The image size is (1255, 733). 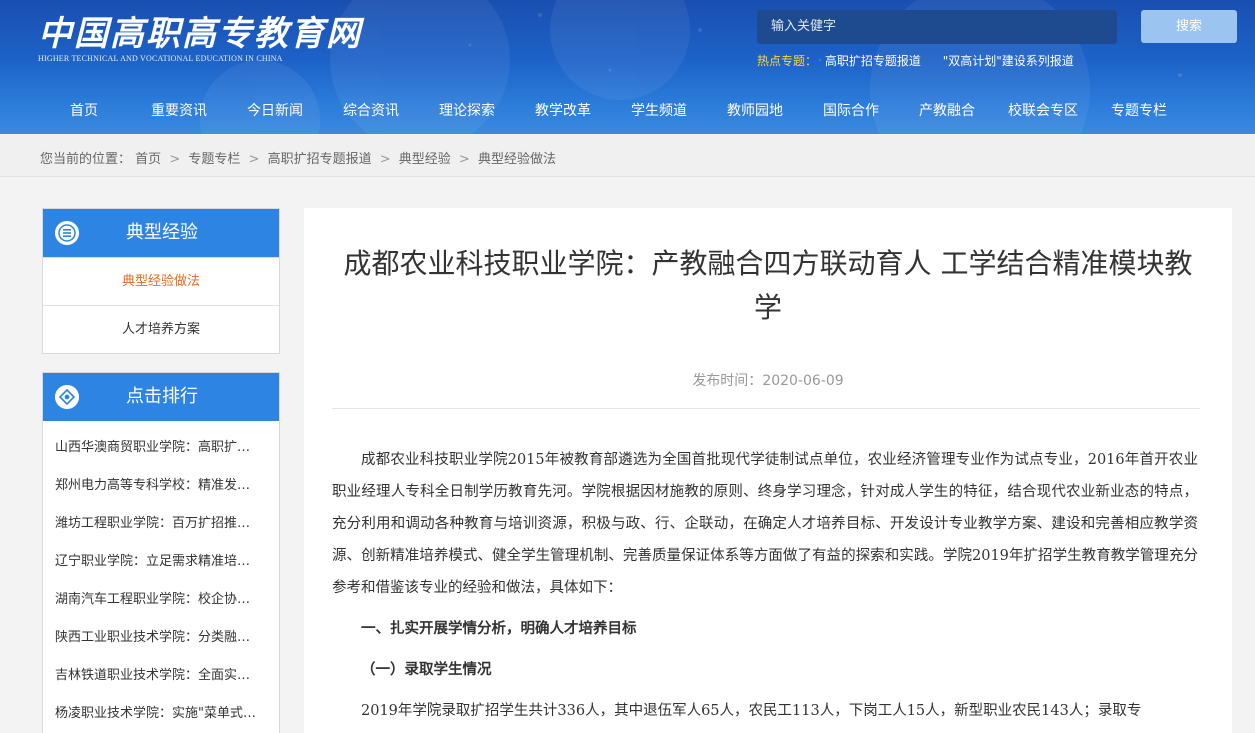 I want to click on nav-item-special-topics: 专题专栏, so click(x=1139, y=111).